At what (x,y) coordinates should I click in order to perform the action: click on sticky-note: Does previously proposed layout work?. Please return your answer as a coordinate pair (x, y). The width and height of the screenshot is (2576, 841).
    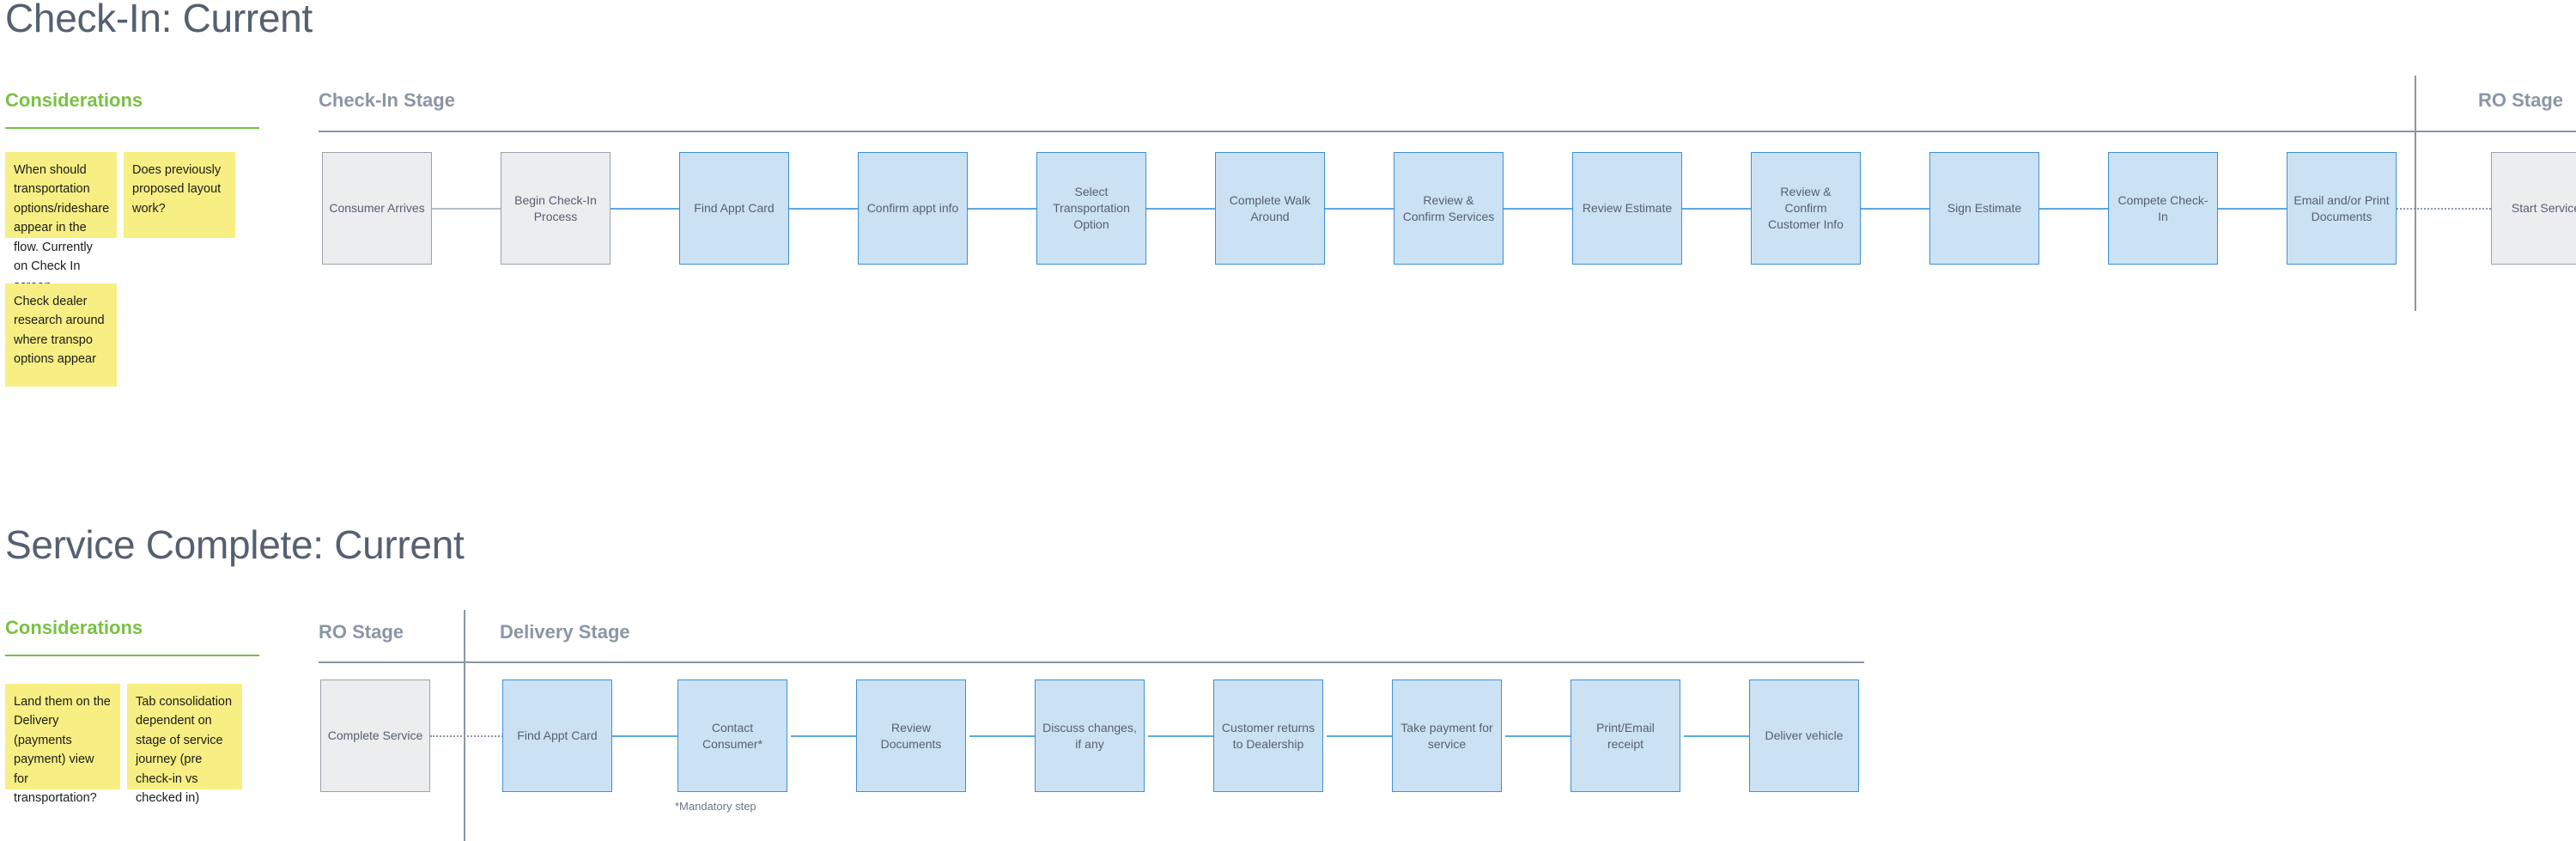
    Looking at the image, I should click on (180, 195).